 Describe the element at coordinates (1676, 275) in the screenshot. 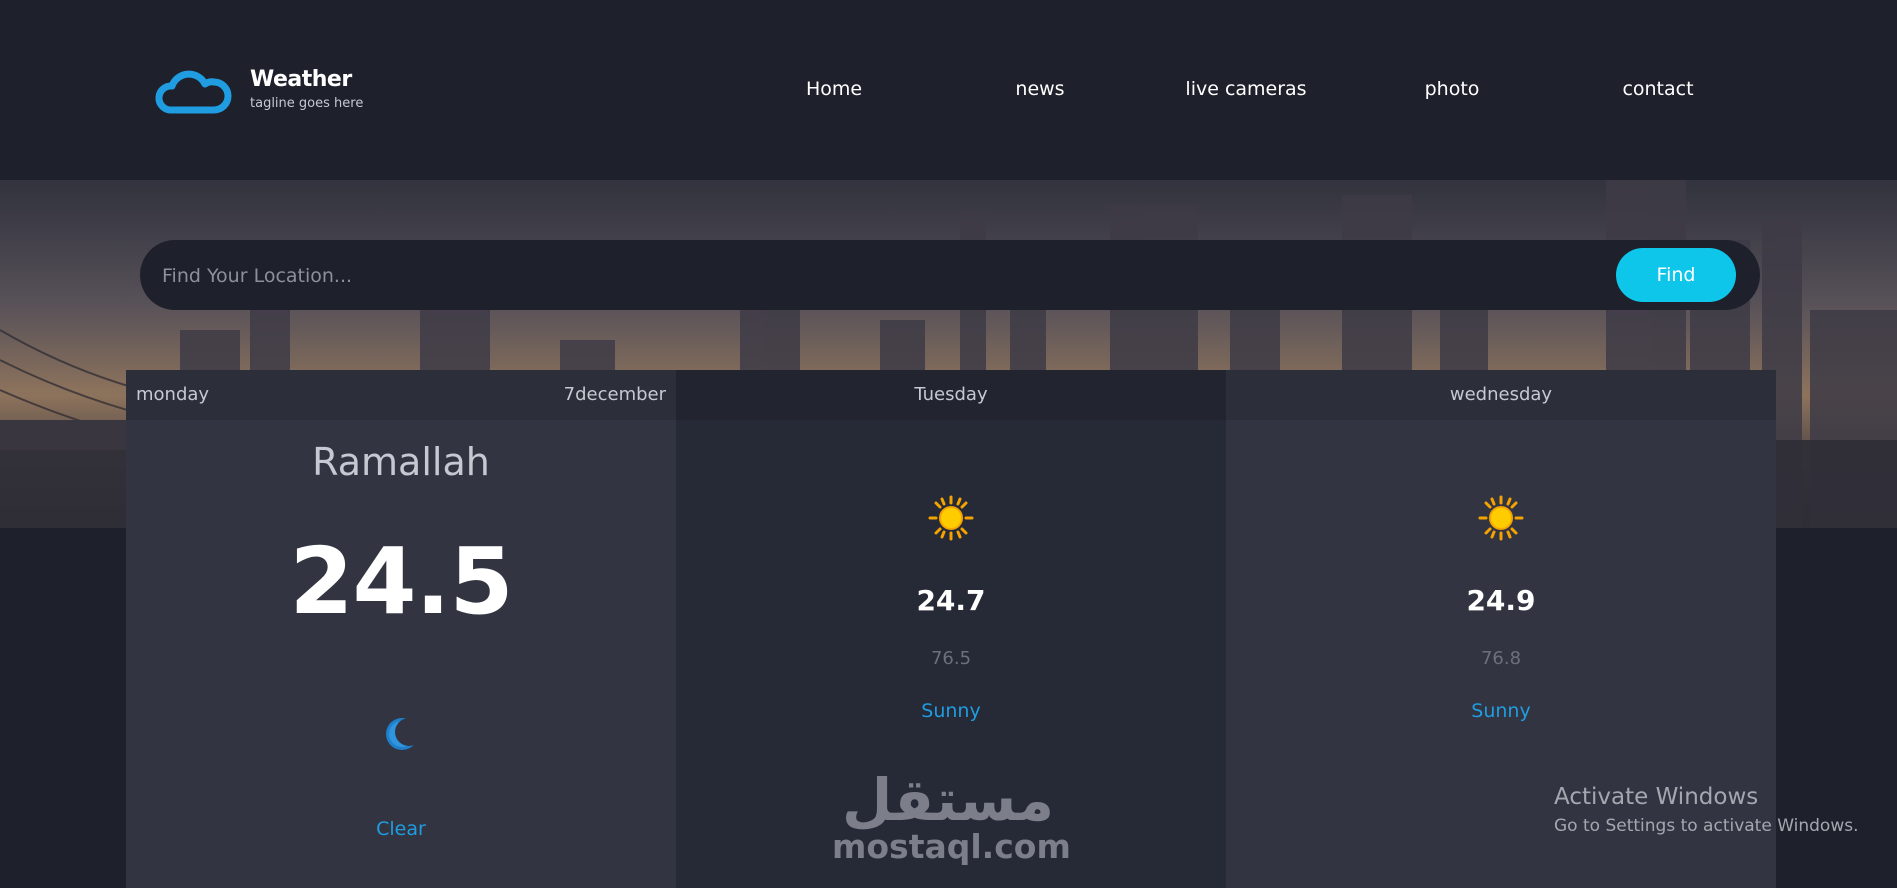

I see `find-button: Find` at that location.